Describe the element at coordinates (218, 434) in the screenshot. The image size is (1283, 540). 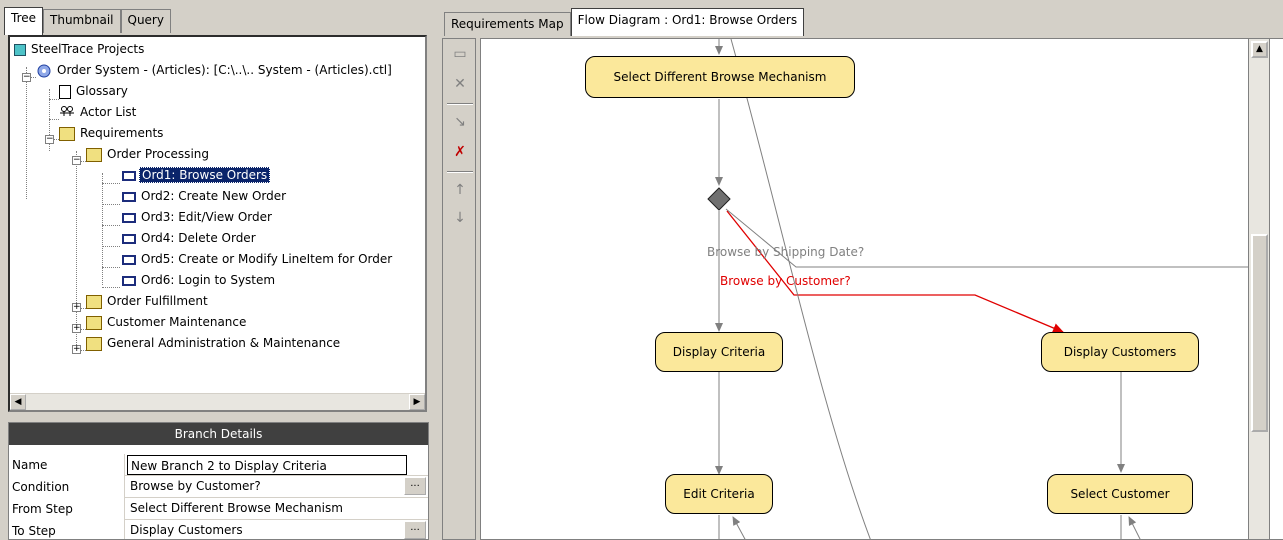
I see `branch-details-title: Branch Details` at that location.